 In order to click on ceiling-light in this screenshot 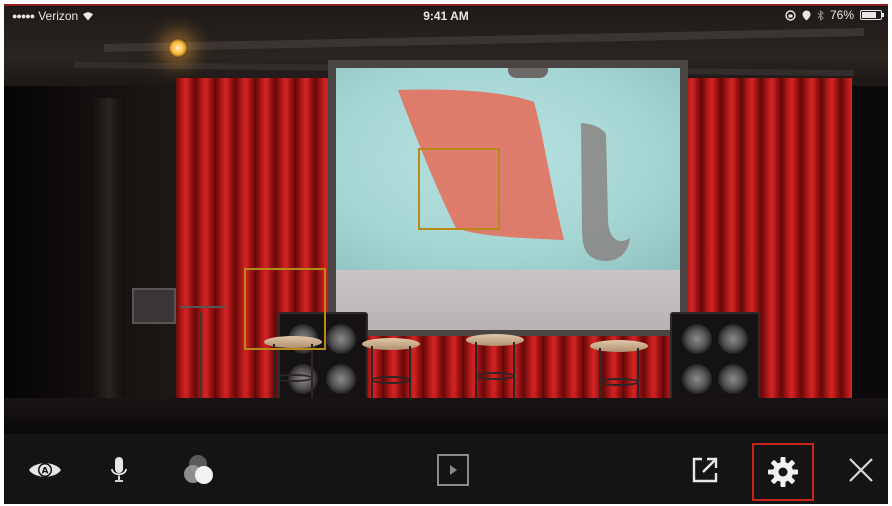, I will do `click(178, 48)`.